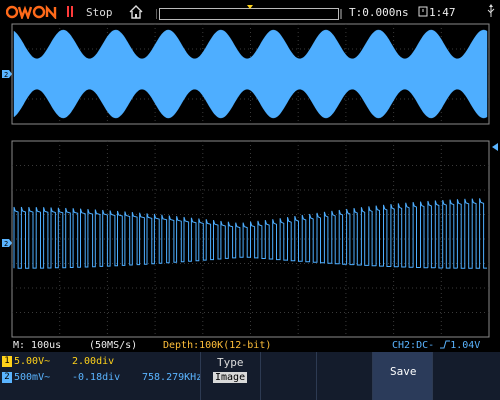  I want to click on channel-2-row: 2 500mV~ -0.18div 758.279KHz, so click(101, 377).